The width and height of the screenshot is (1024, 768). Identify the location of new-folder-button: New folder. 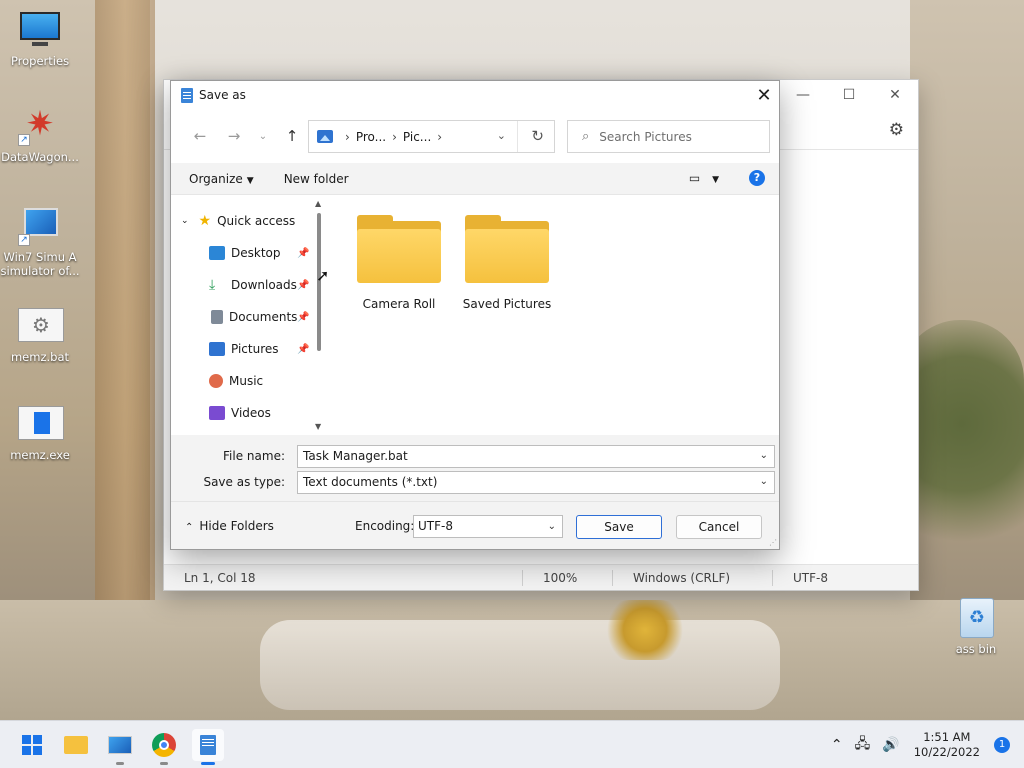
(316, 179).